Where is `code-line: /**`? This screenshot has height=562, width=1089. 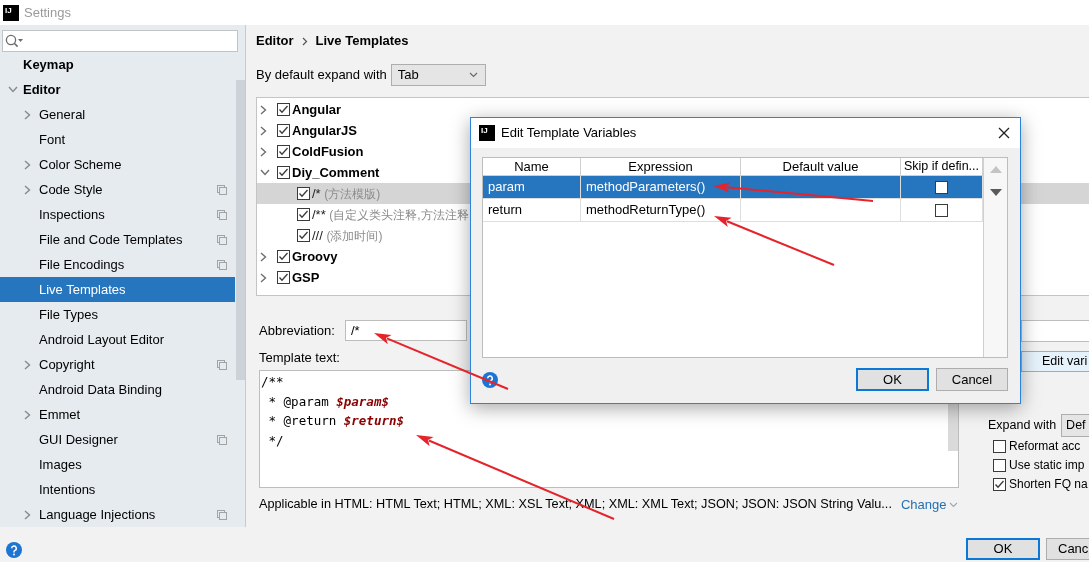 code-line: /** is located at coordinates (272, 382).